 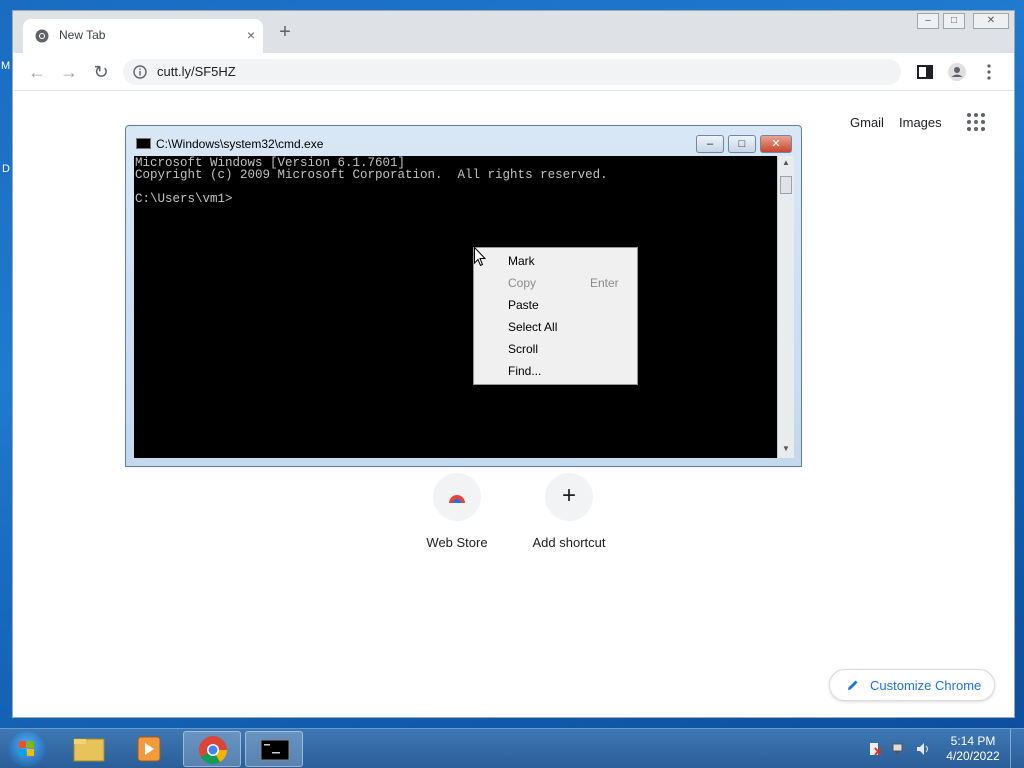 What do you see at coordinates (6, 169) in the screenshot?
I see `desktop-edge-label: D` at bounding box center [6, 169].